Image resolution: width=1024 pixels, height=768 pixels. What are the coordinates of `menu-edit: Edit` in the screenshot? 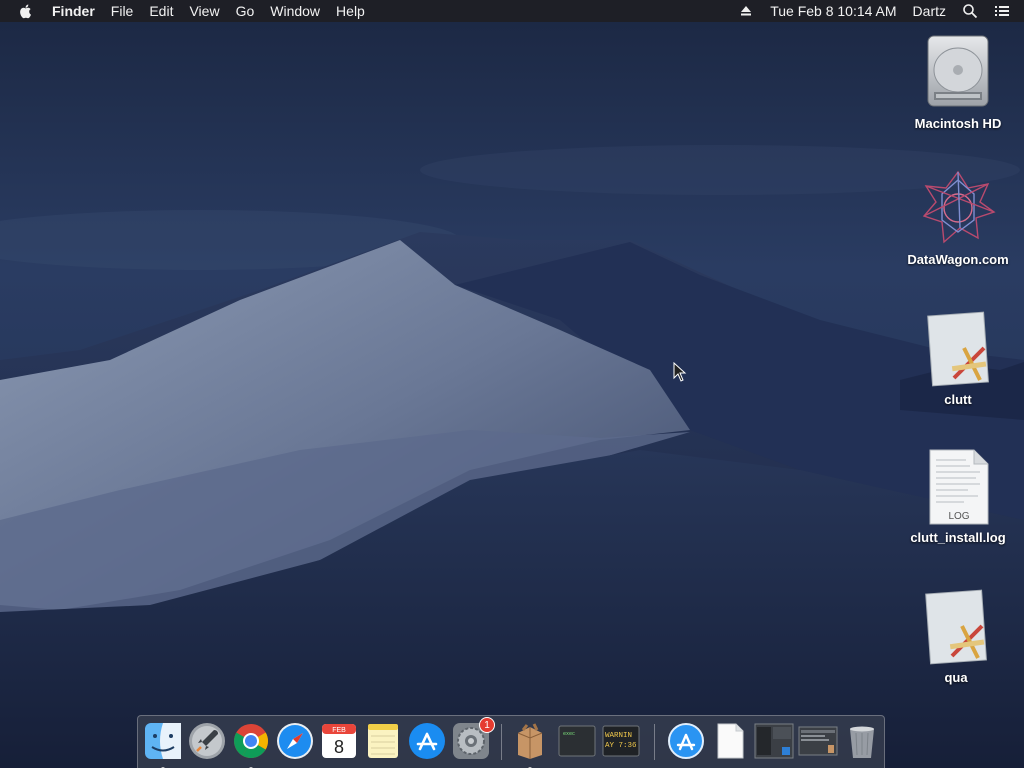 It's located at (161, 11).